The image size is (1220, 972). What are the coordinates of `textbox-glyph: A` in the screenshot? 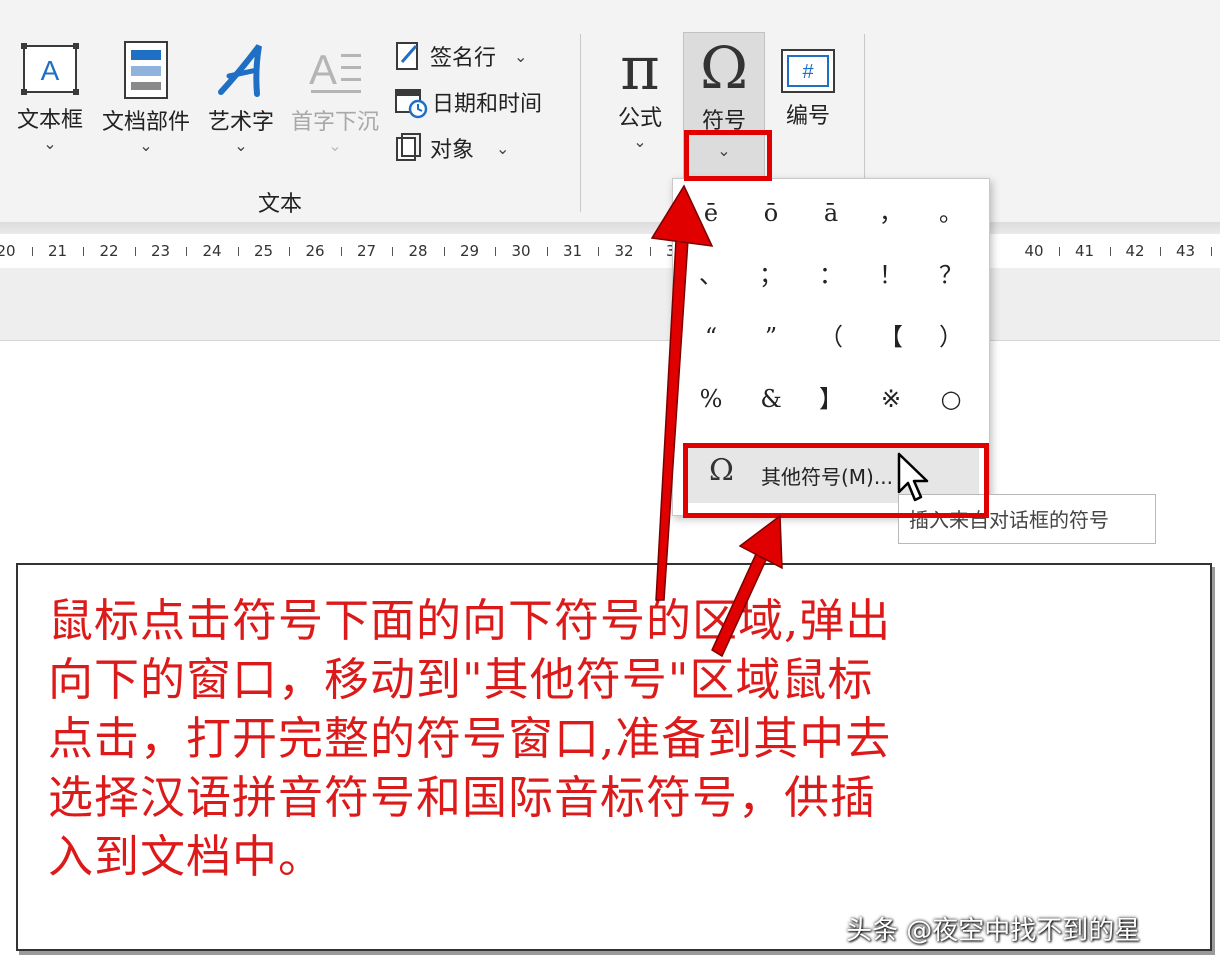 It's located at (50, 70).